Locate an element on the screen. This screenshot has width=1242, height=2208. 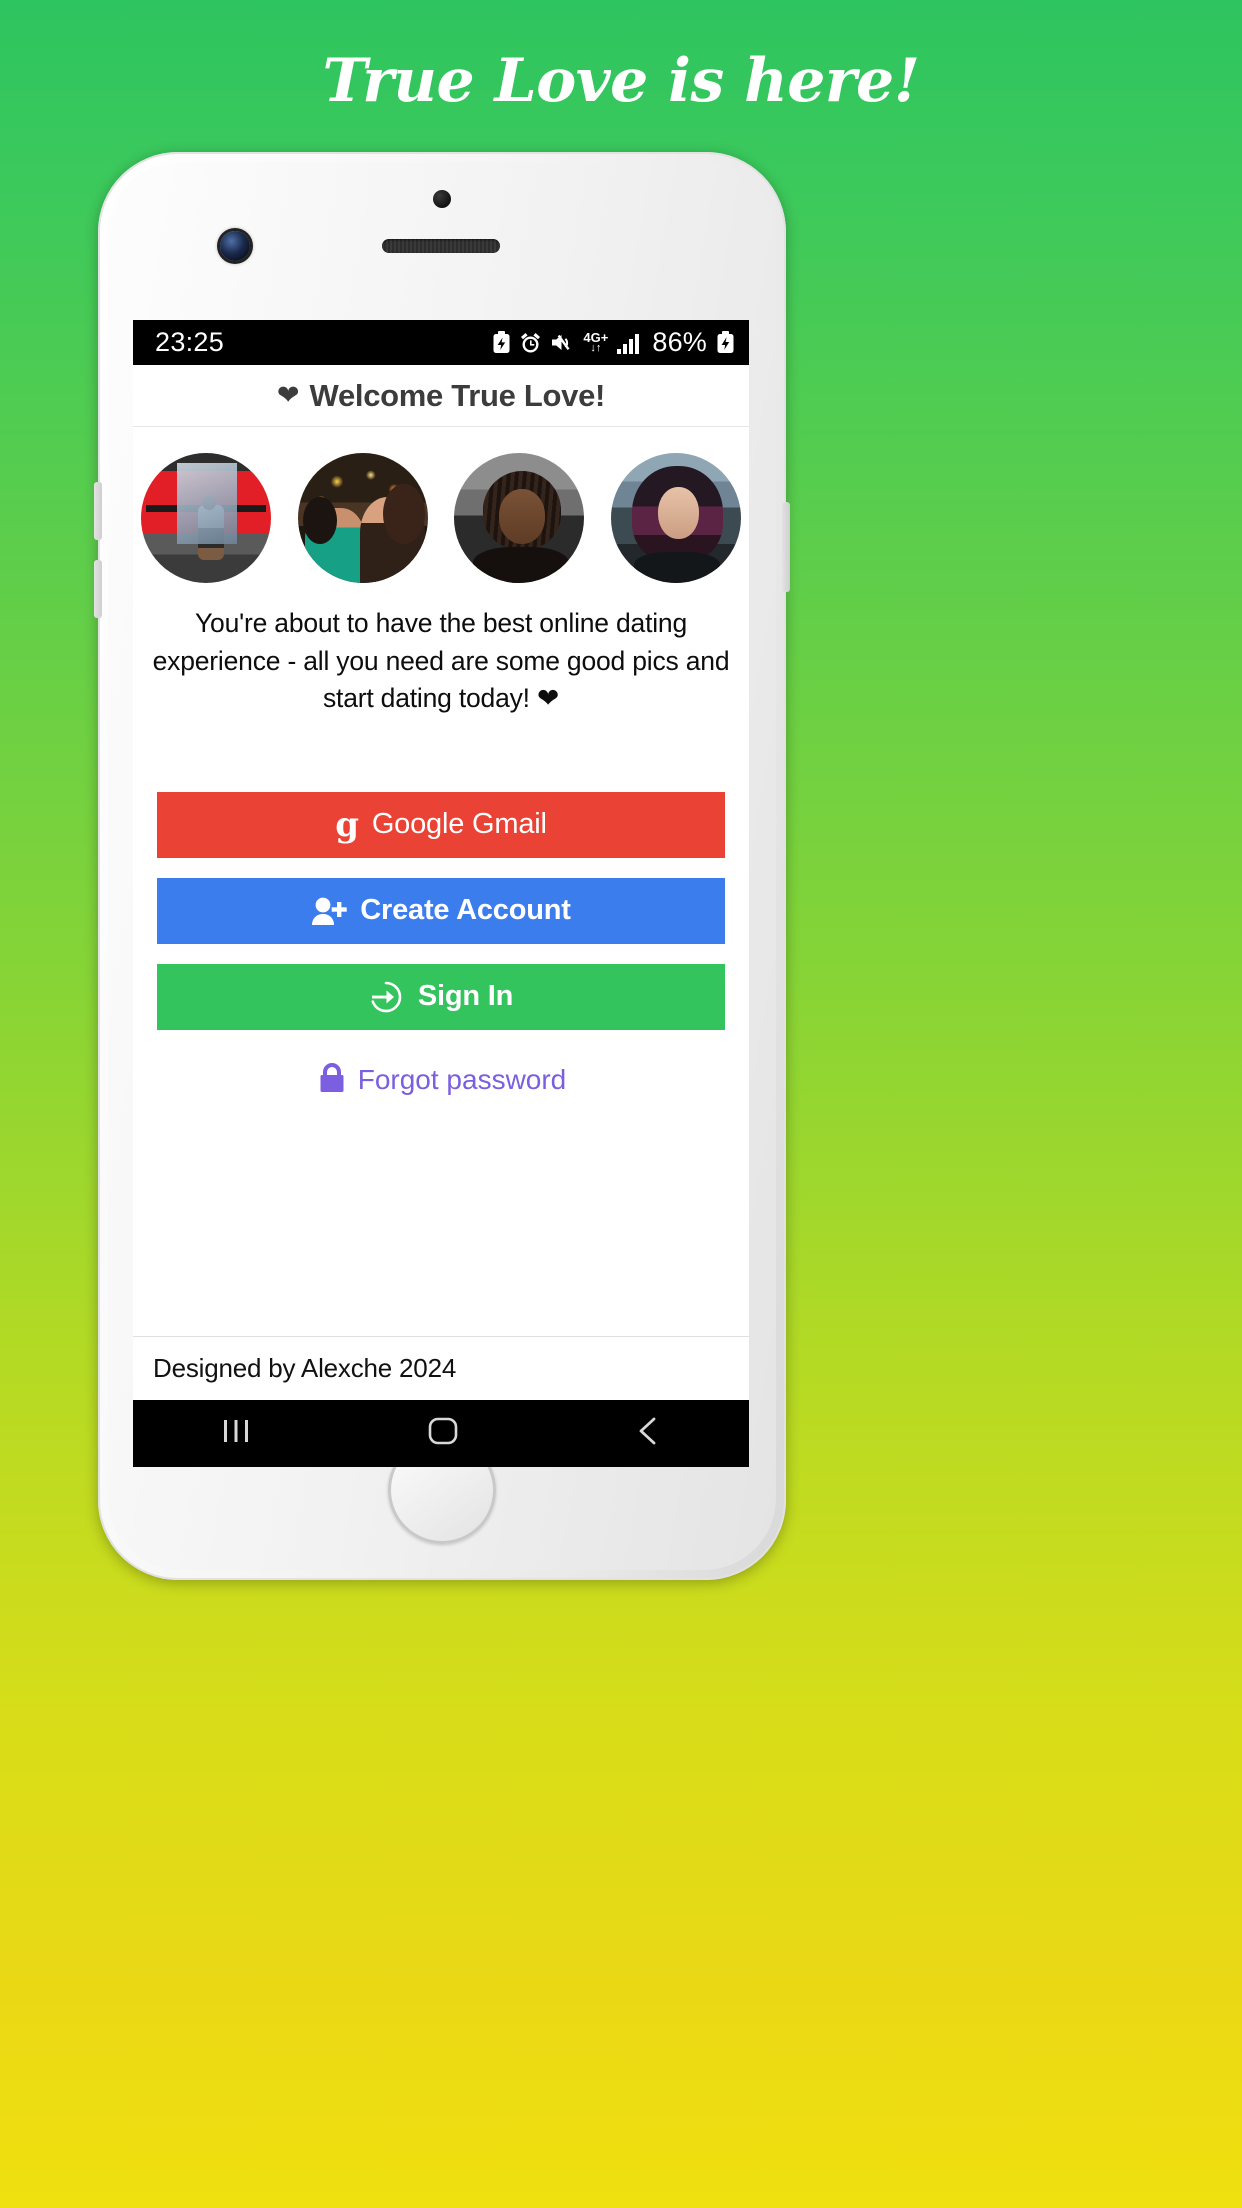
volume-down-button is located at coordinates (98, 589).